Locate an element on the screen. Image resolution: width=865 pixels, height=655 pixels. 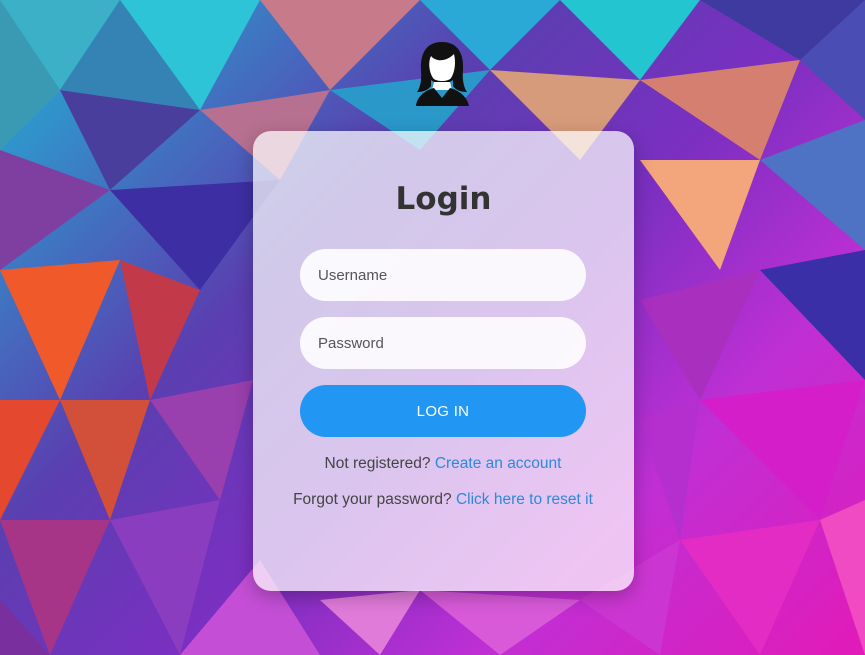
user-avatar-icon is located at coordinates (442, 74).